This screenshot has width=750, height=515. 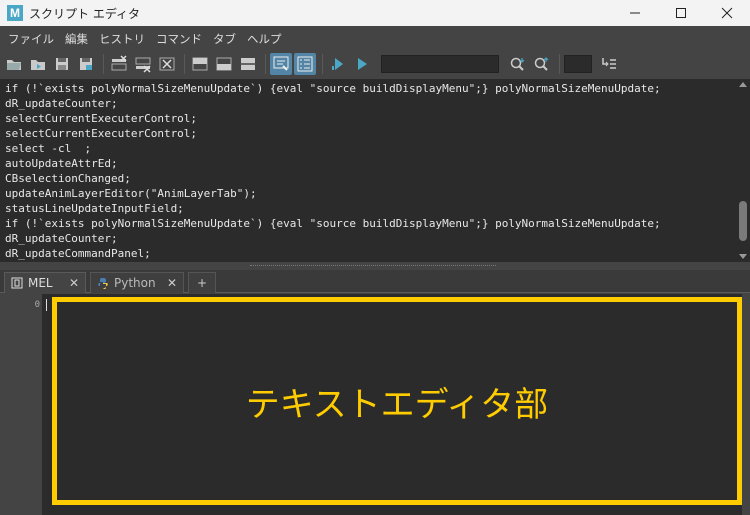 I want to click on scroll-up-arrow-icon, so click(x=743, y=84).